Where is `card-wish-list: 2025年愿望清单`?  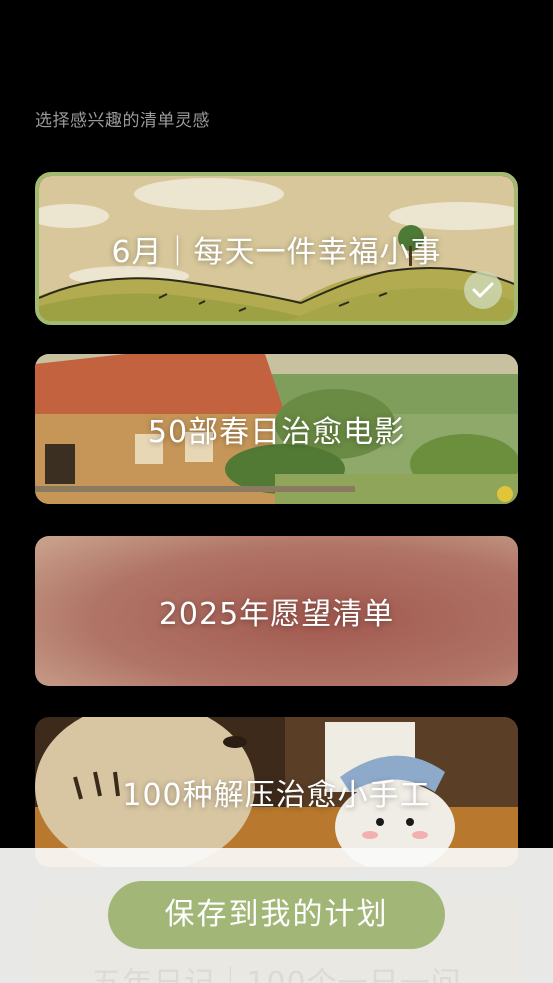 card-wish-list: 2025年愿望清单 is located at coordinates (276, 611).